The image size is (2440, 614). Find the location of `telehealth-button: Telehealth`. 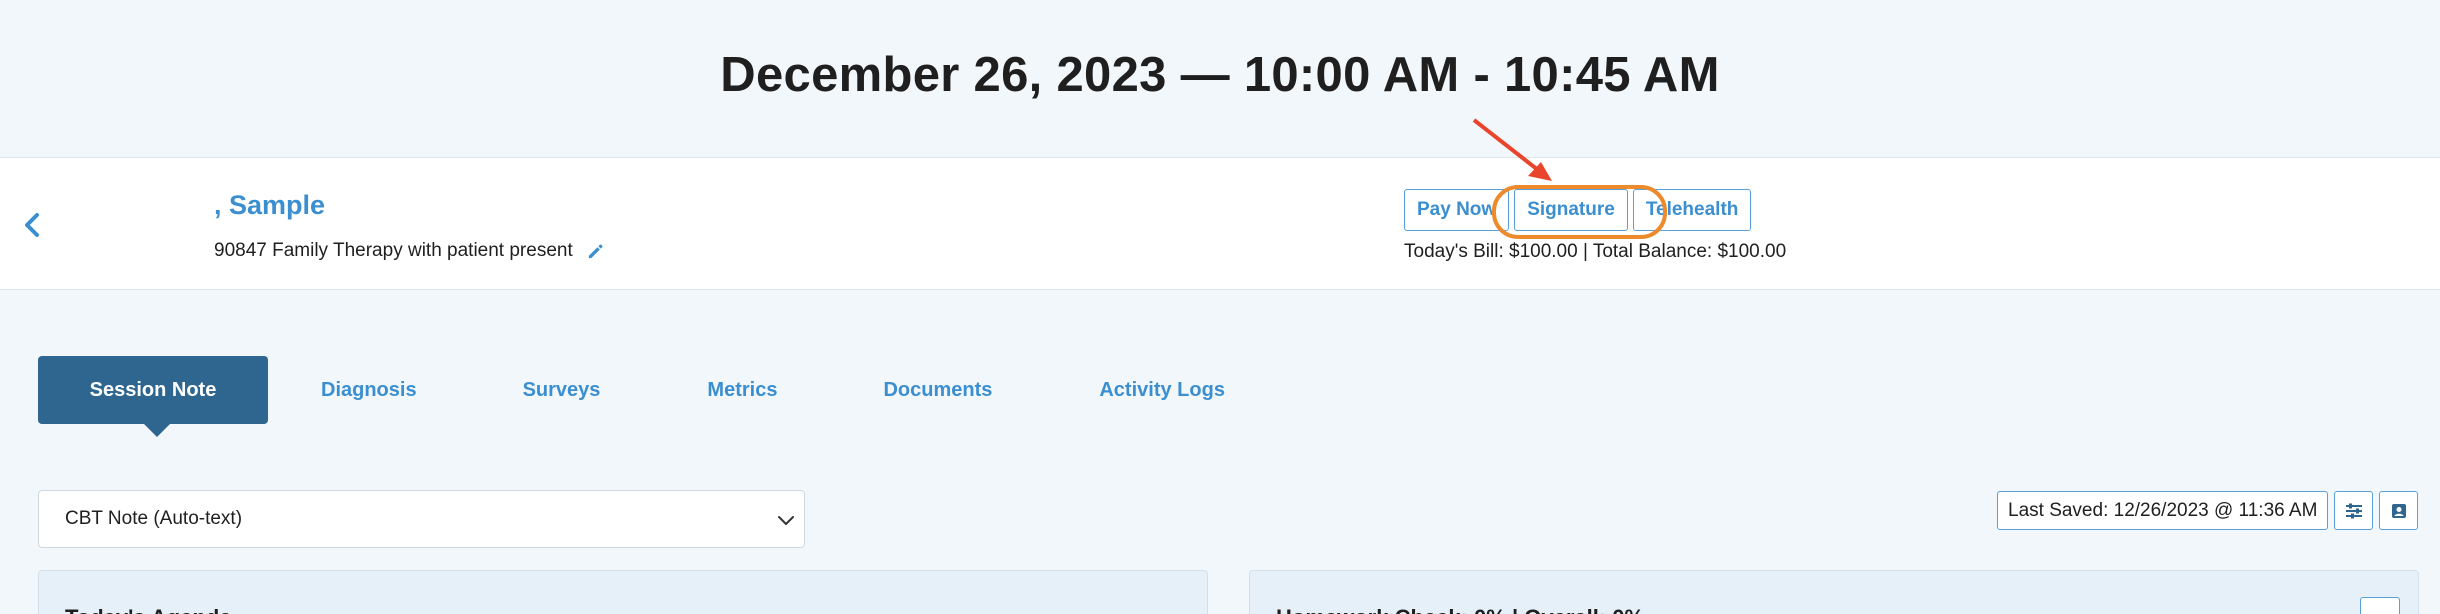

telehealth-button: Telehealth is located at coordinates (1692, 210).